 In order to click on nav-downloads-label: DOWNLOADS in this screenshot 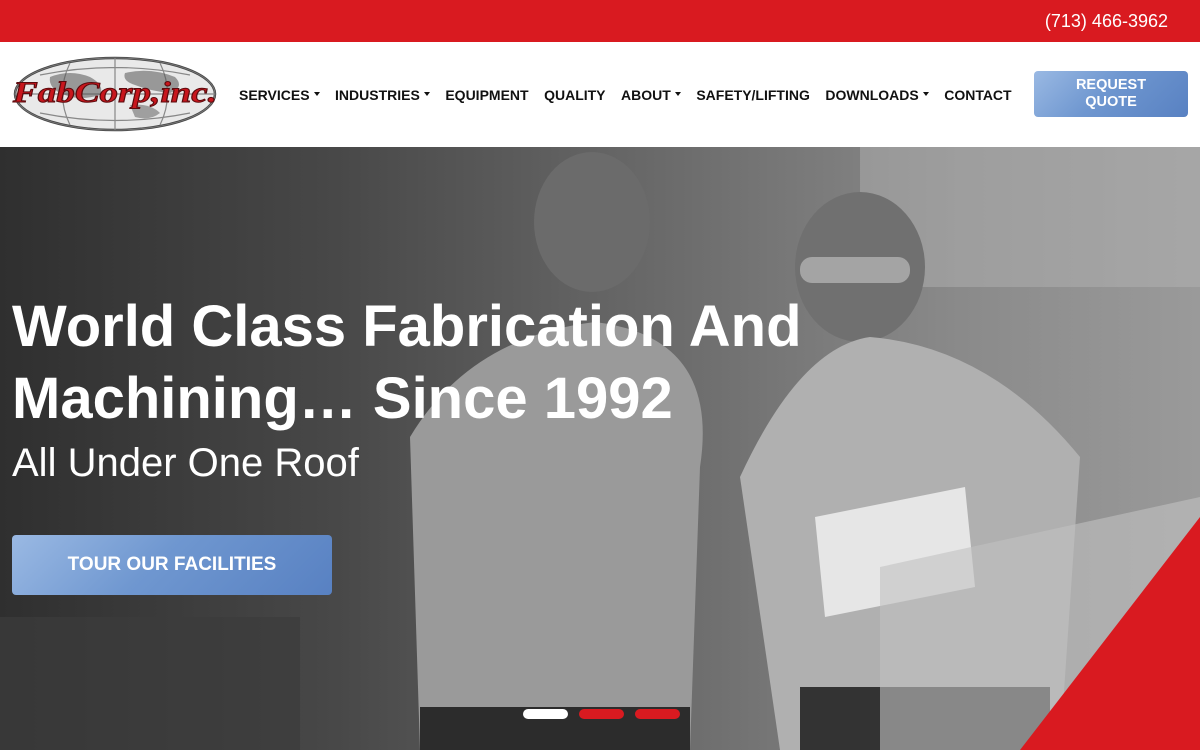, I will do `click(872, 94)`.